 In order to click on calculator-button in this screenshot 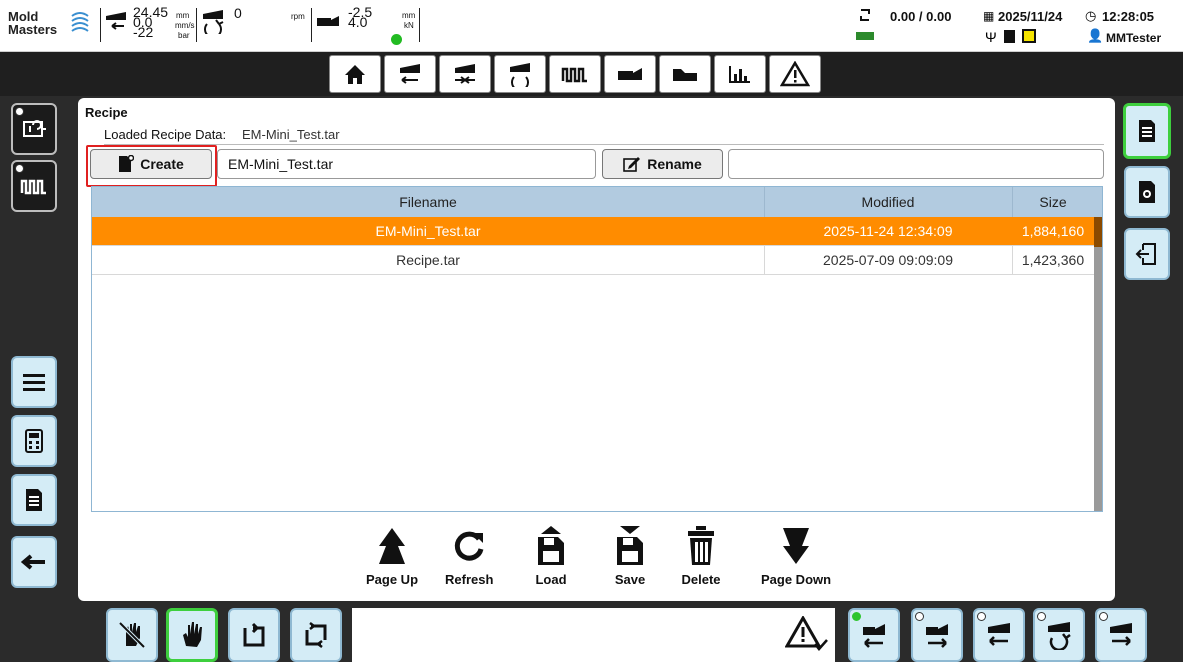, I will do `click(34, 441)`.